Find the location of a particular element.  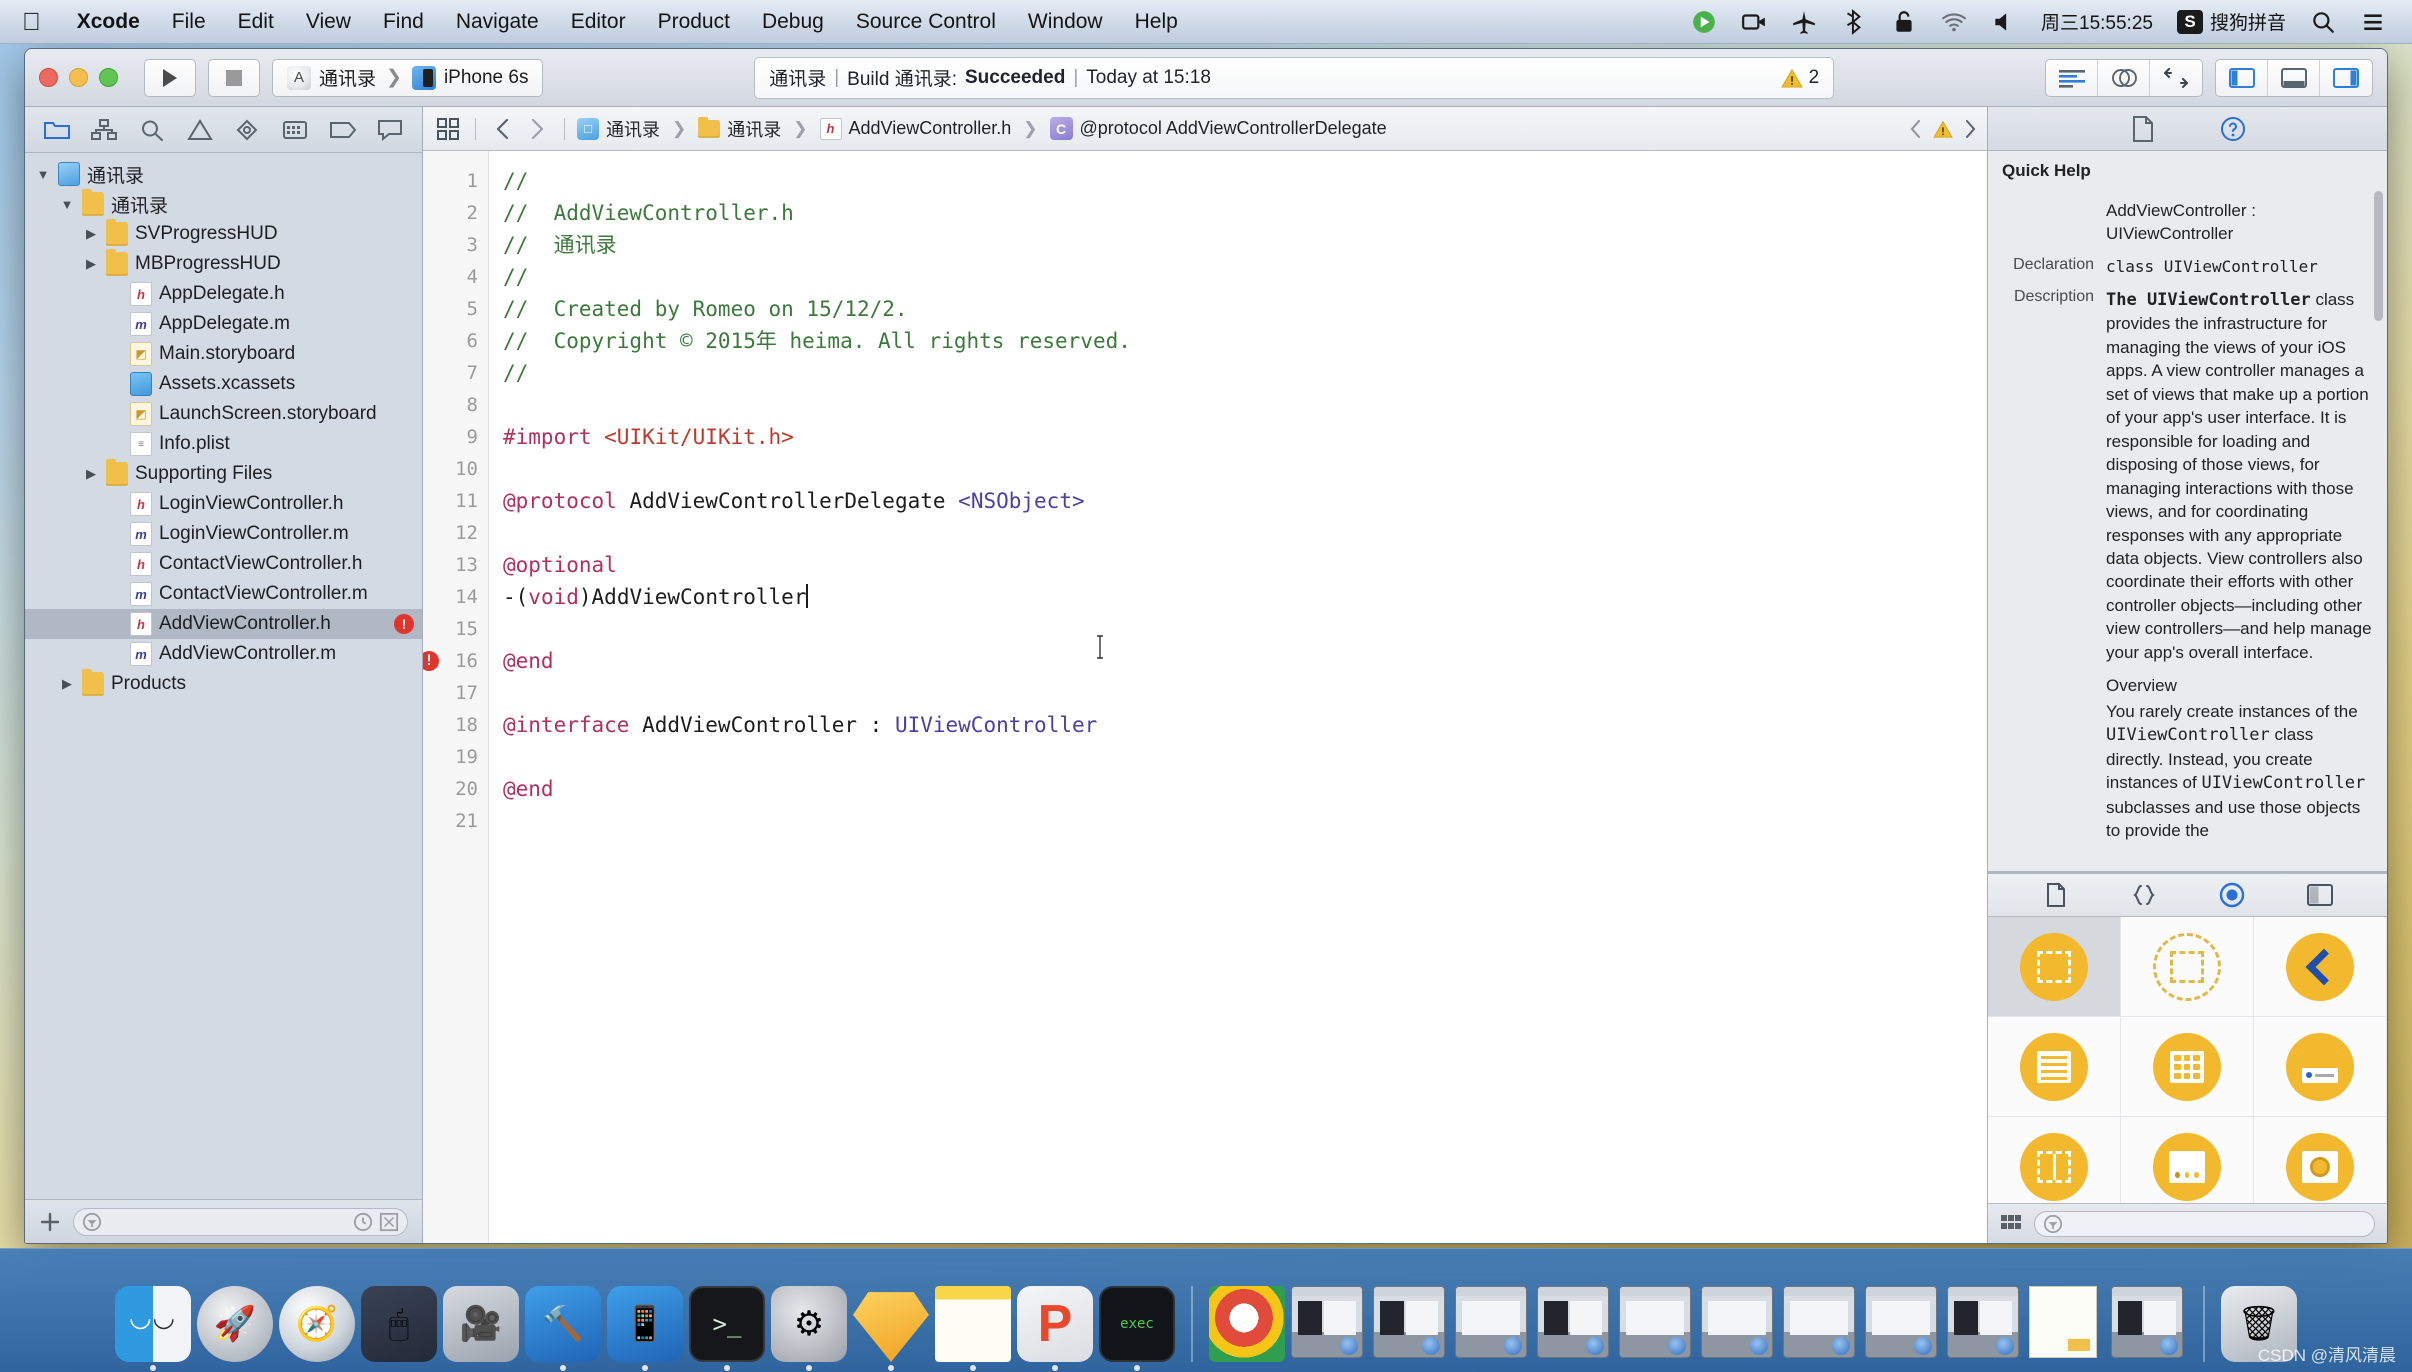

test-navigator-icon is located at coordinates (247, 130).